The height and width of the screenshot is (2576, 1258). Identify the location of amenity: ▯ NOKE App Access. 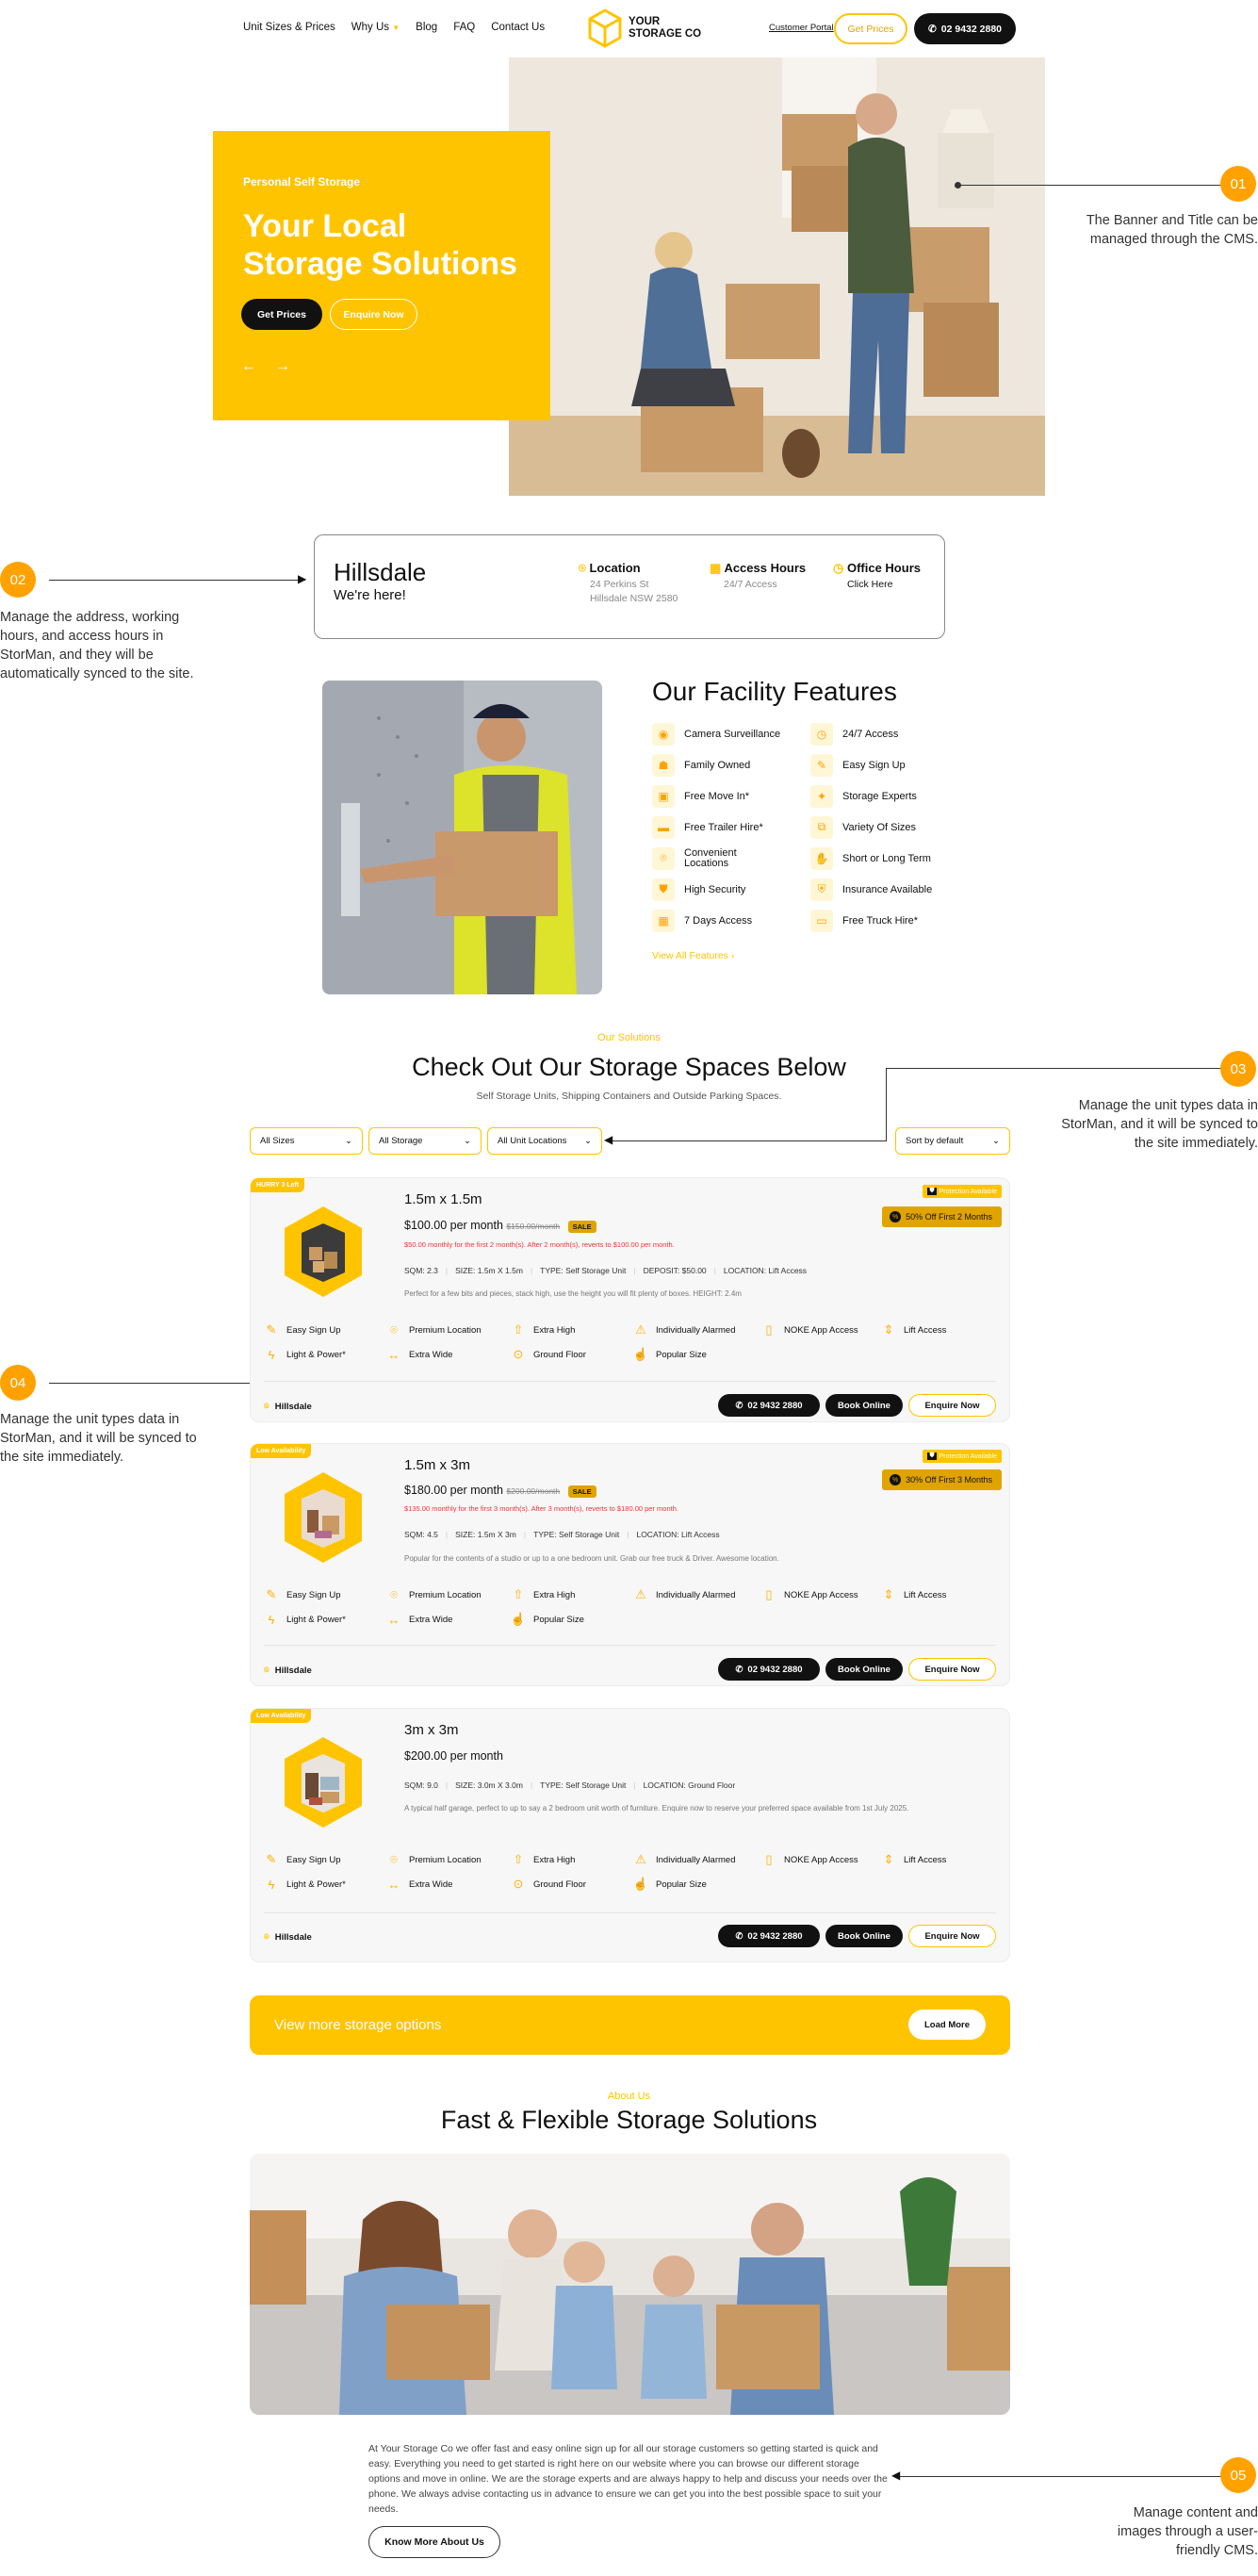
(821, 1329).